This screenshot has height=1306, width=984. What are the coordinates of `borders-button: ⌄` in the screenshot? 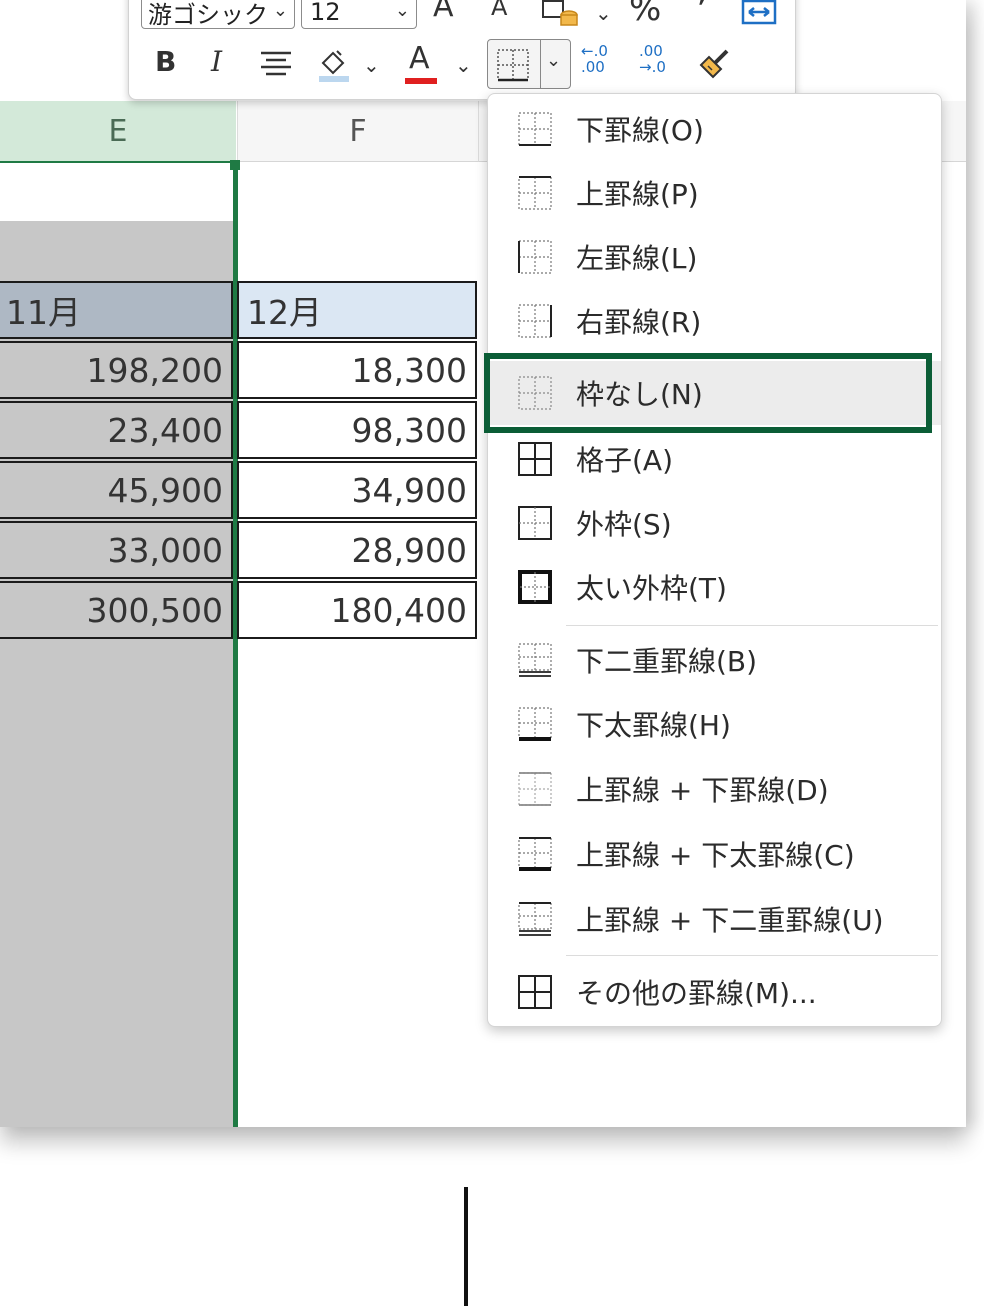 It's located at (529, 64).